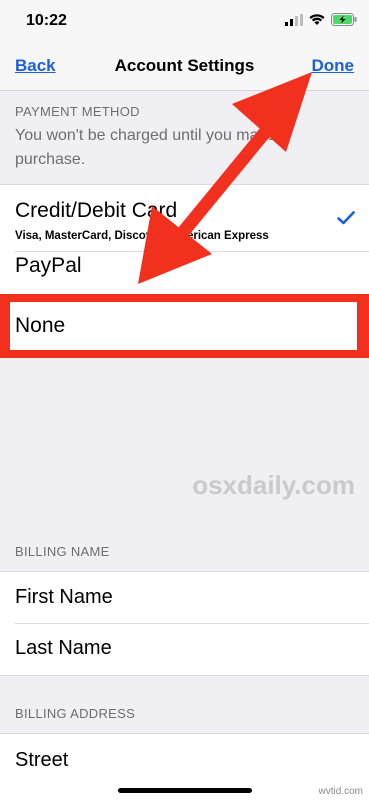  I want to click on cellular-signal-icon, so click(294, 19).